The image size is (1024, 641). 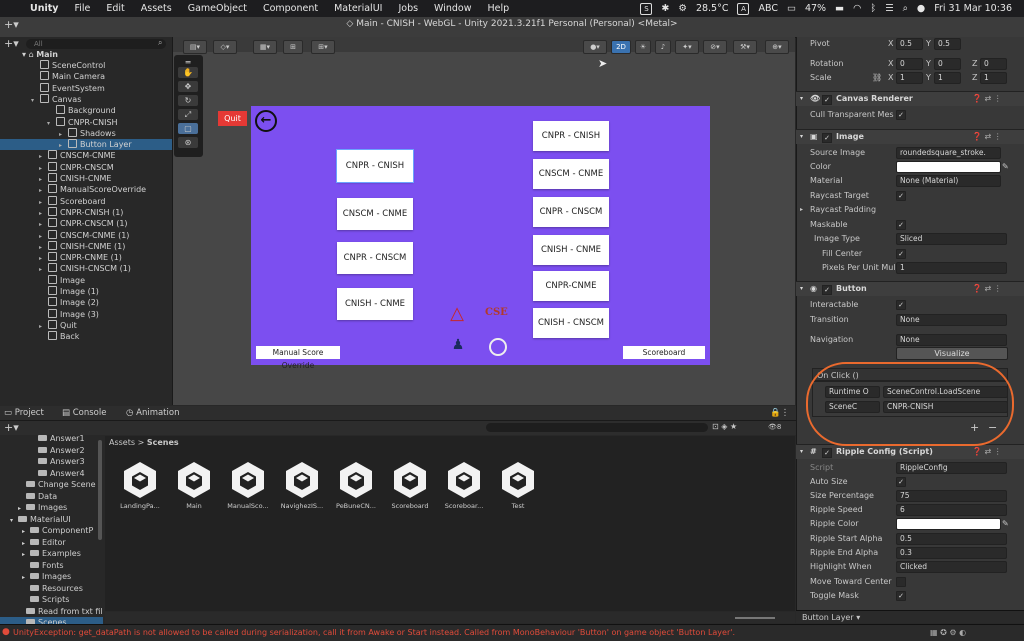 What do you see at coordinates (951, 268) in the screenshot?
I see `ppu-field: 1` at bounding box center [951, 268].